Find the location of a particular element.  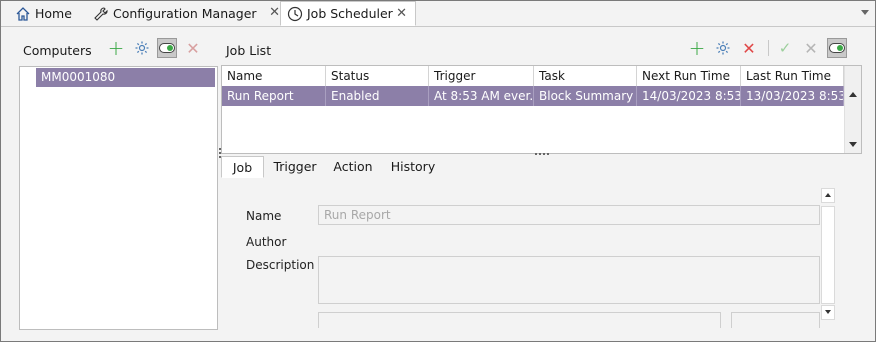

scroll-track is located at coordinates (828, 255).